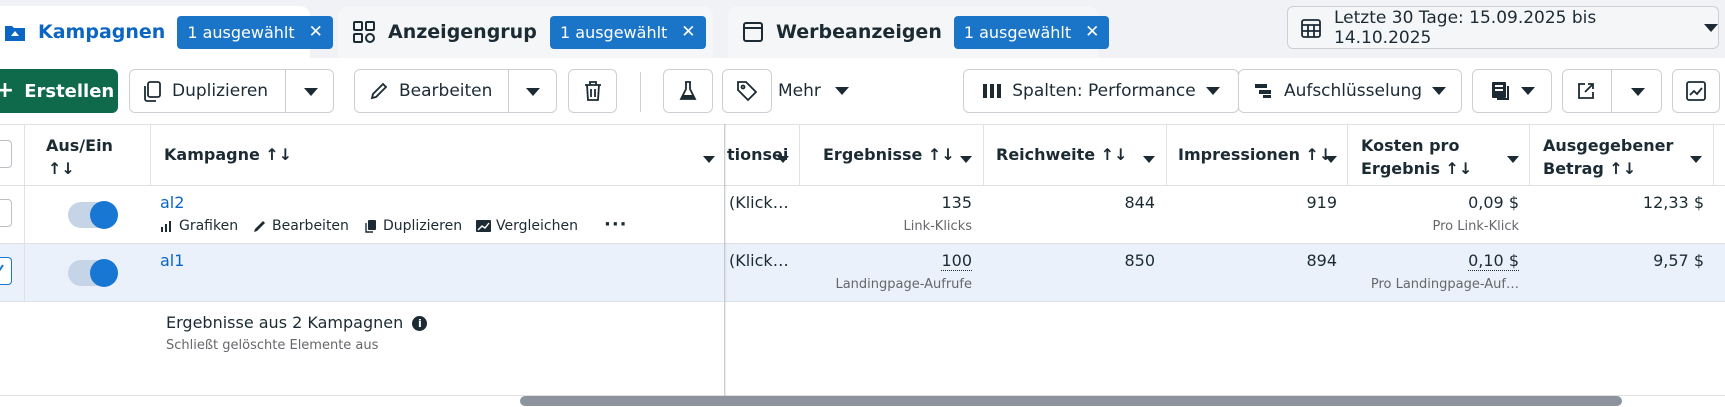  What do you see at coordinates (6, 154) in the screenshot?
I see `select-all-checkbox` at bounding box center [6, 154].